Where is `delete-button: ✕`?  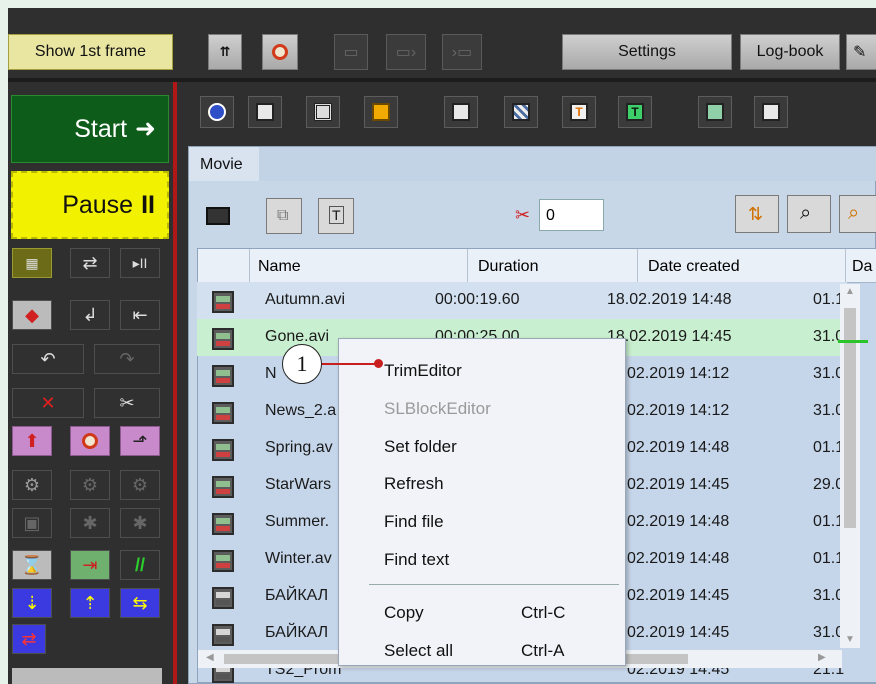
delete-button: ✕ is located at coordinates (48, 403).